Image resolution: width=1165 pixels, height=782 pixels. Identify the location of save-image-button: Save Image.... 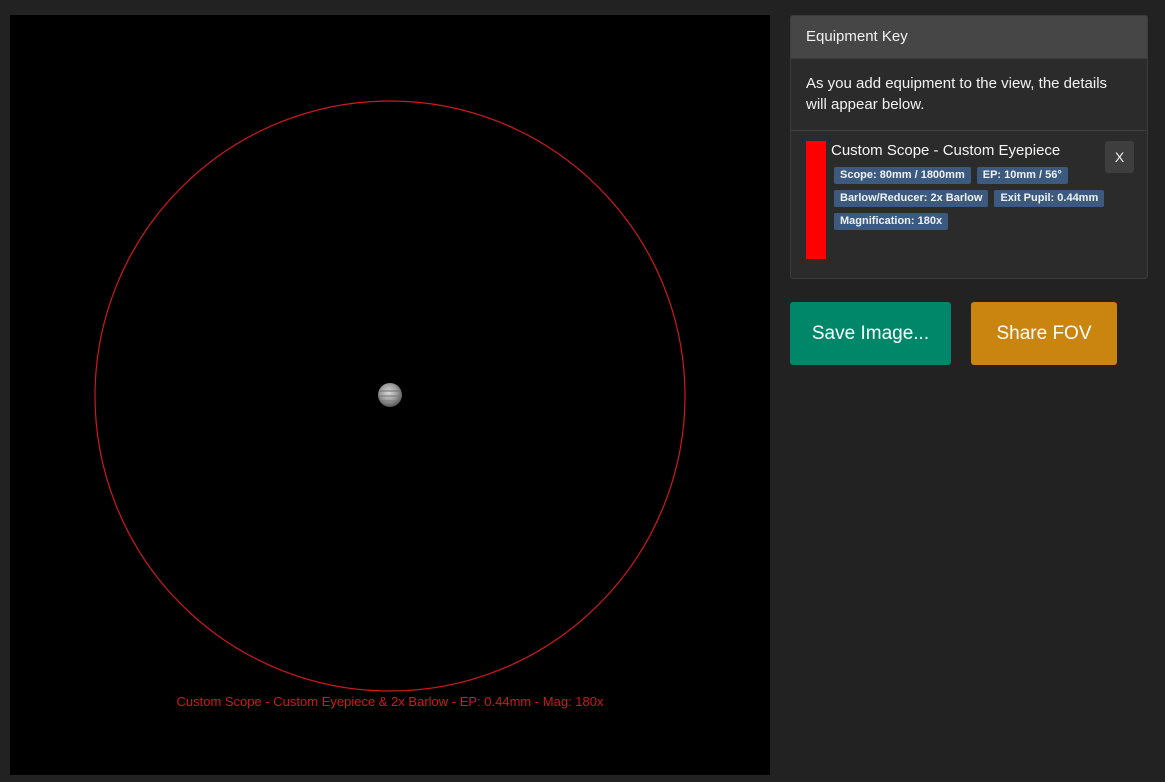
(870, 333).